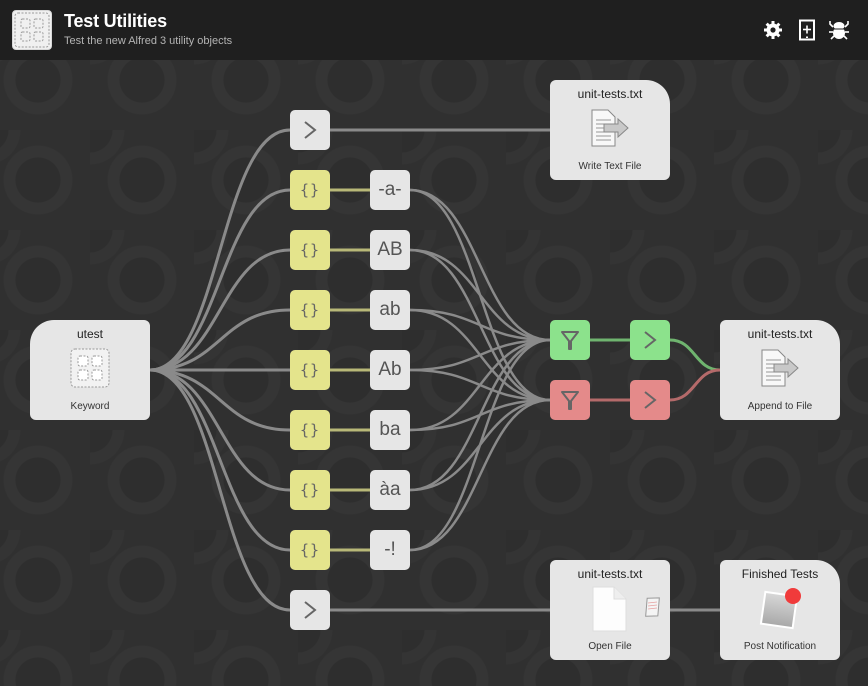 The image size is (868, 686). I want to click on transform-node: ab, so click(390, 310).